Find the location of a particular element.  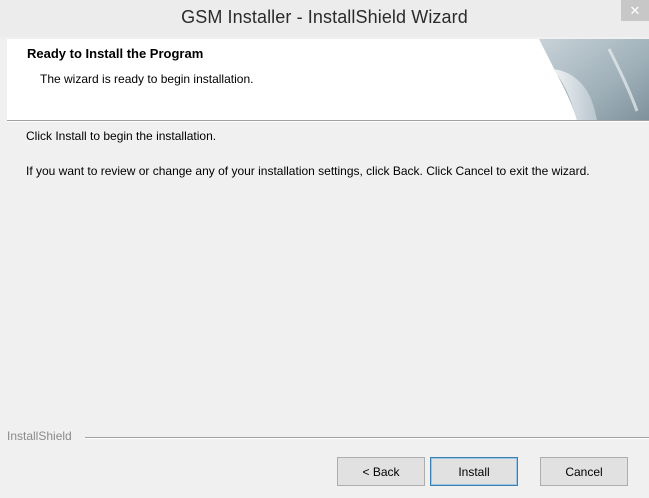

header-divider is located at coordinates (328, 121).